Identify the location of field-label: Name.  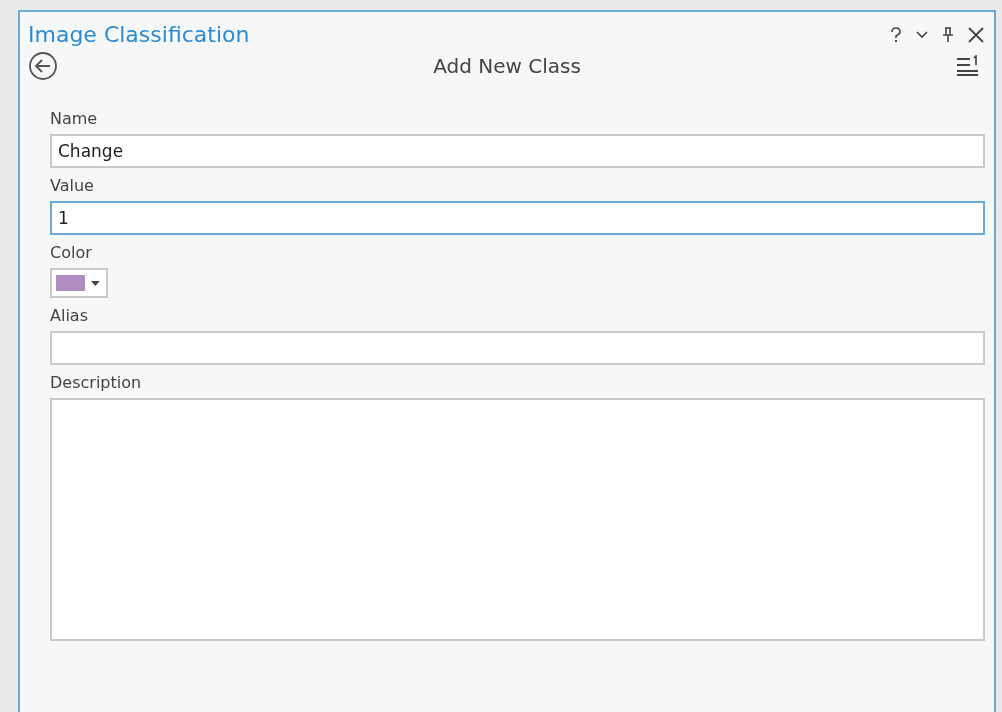
(74, 118).